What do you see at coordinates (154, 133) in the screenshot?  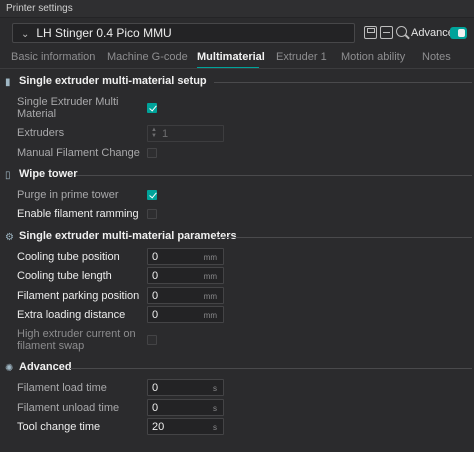 I see `stepper-arrows-icon: ▲ ▼` at bounding box center [154, 133].